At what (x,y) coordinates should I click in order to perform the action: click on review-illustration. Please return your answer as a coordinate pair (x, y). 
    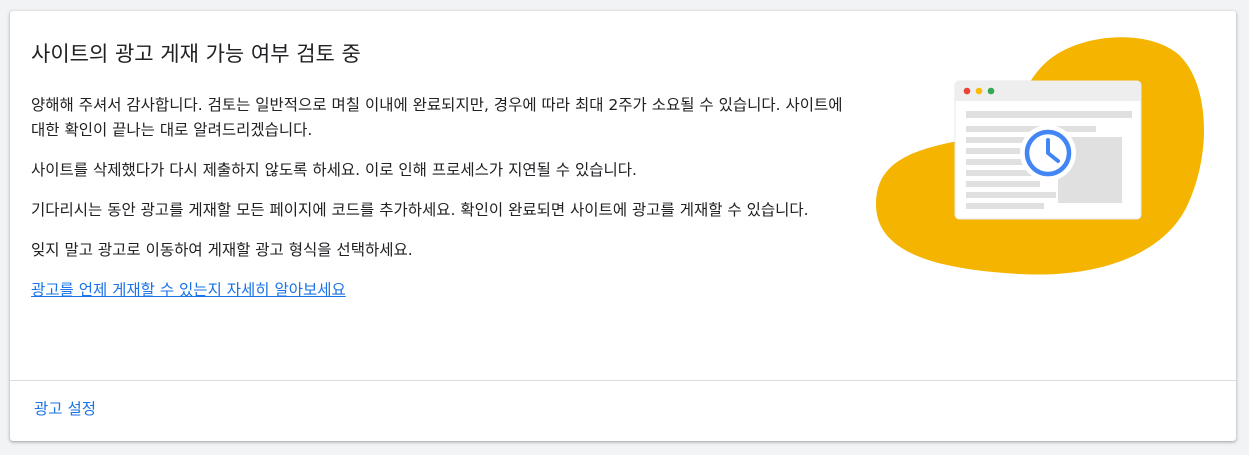
    Looking at the image, I should click on (1038, 154).